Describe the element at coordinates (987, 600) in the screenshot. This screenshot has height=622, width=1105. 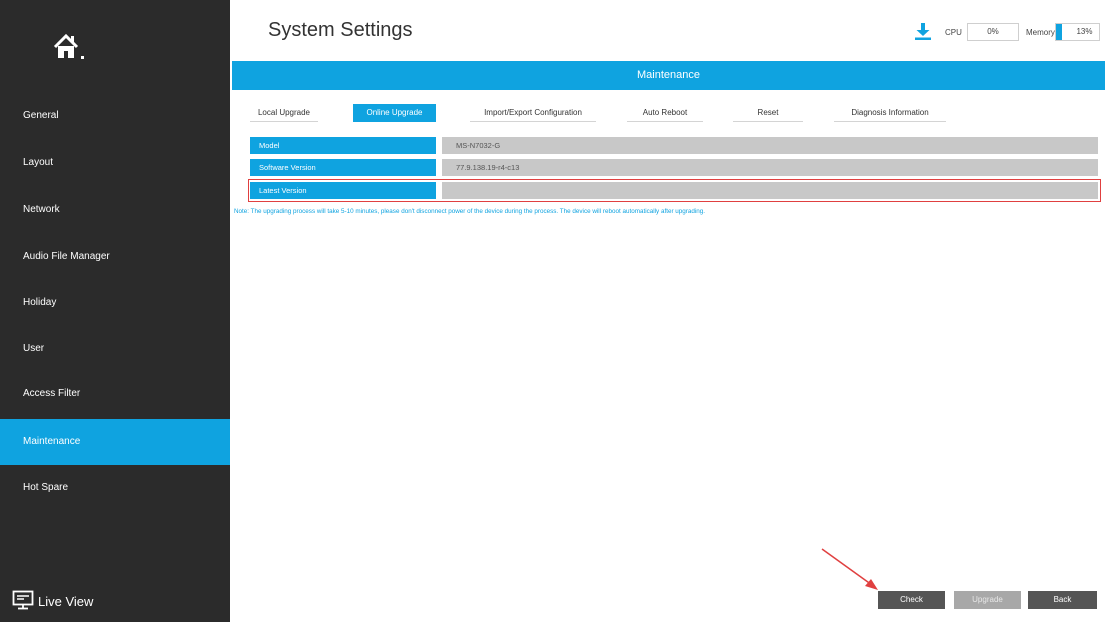
I see `upgrade-button: Upgrade` at that location.